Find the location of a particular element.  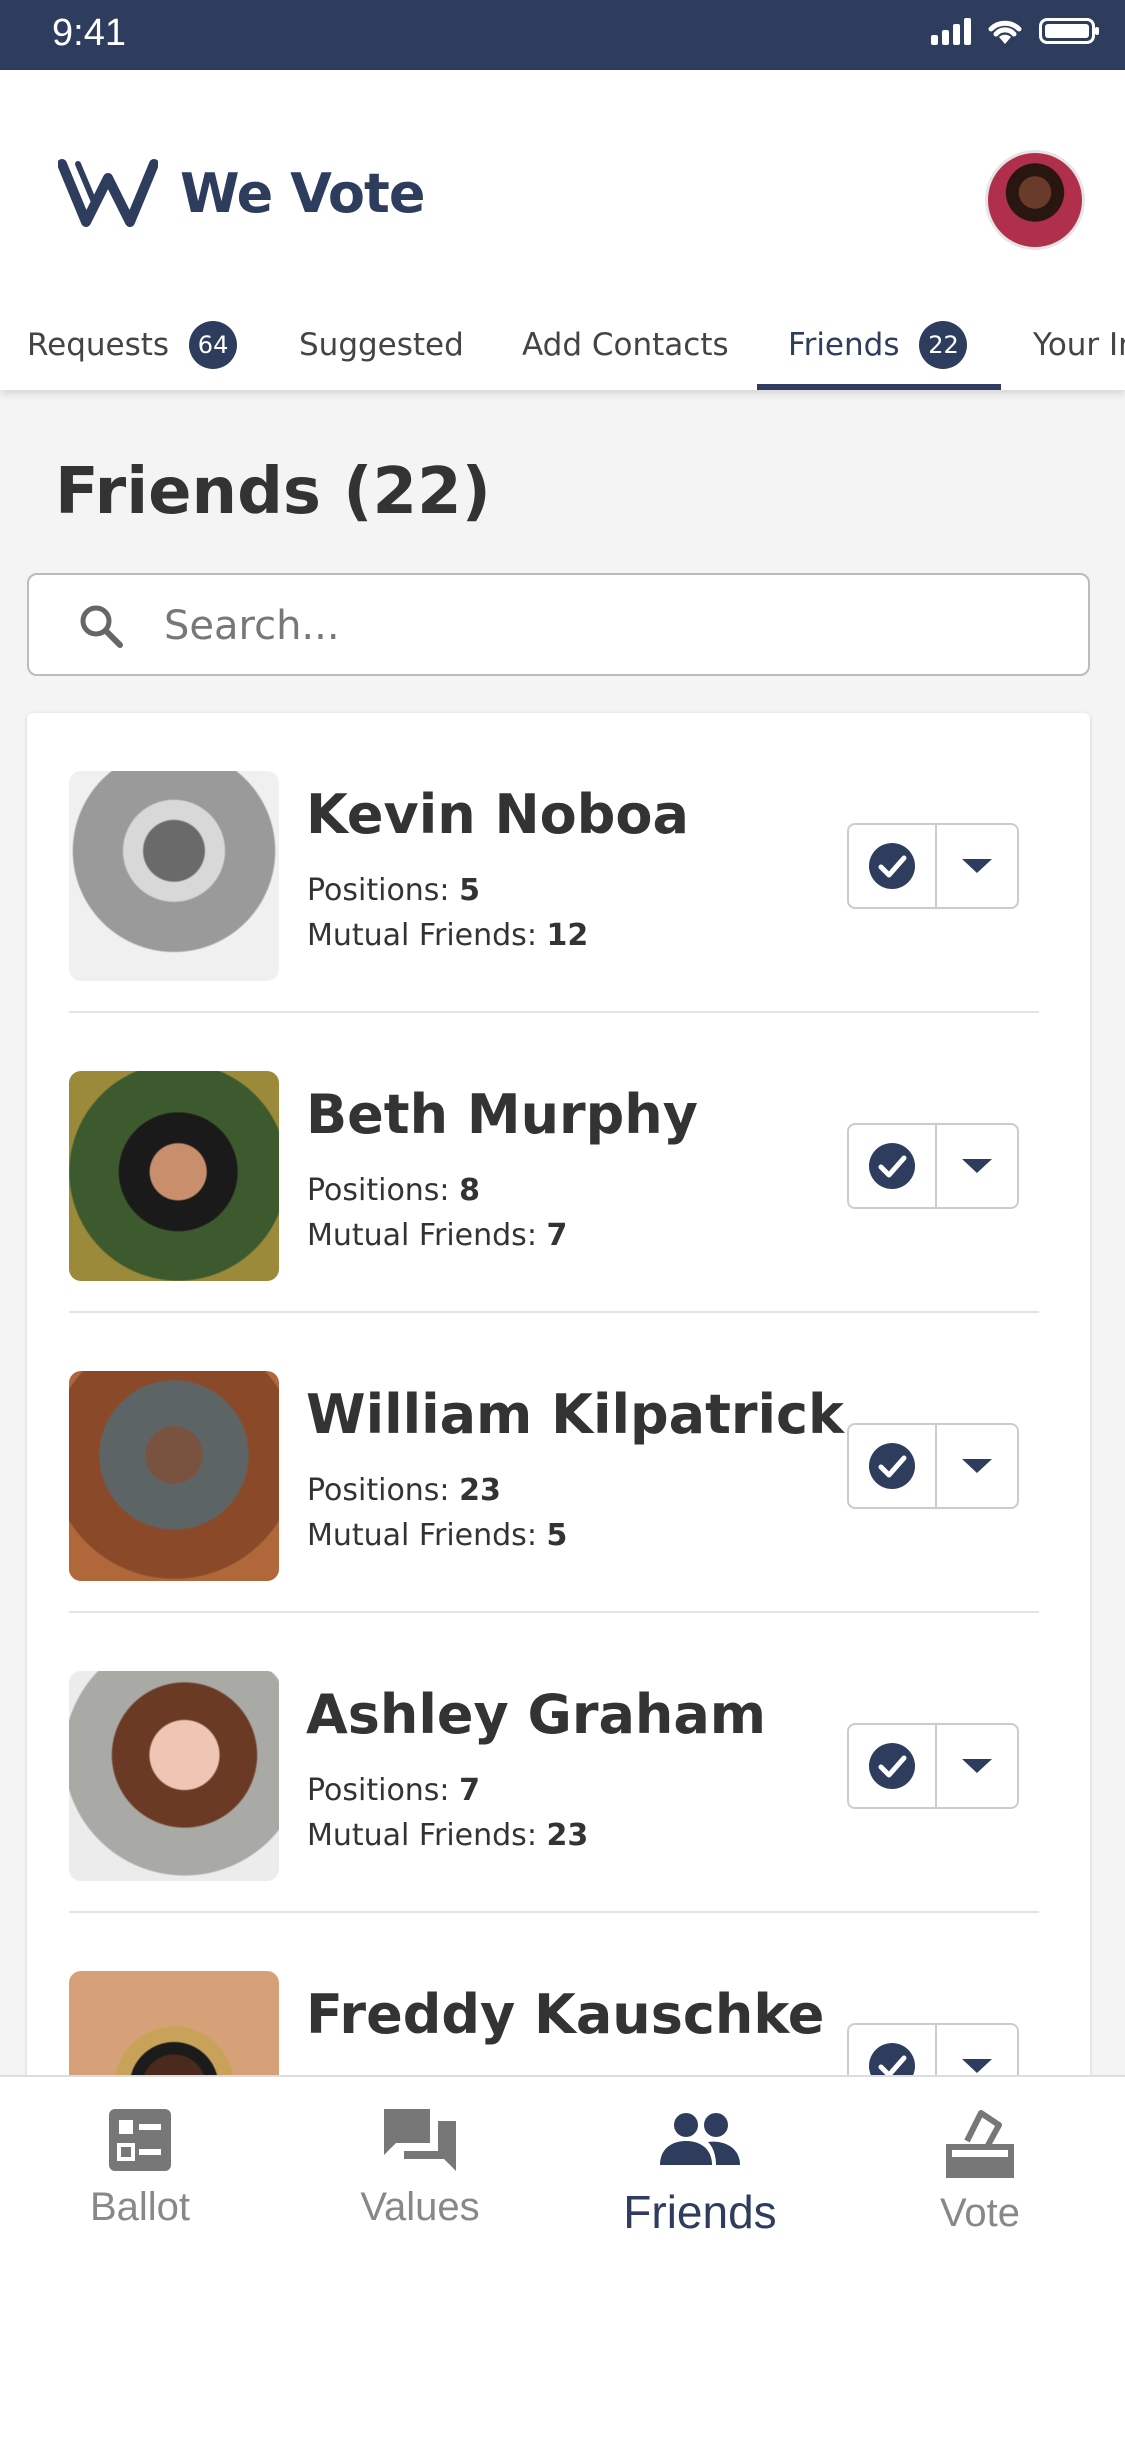

mutual-friends-count: 23 is located at coordinates (567, 1835).